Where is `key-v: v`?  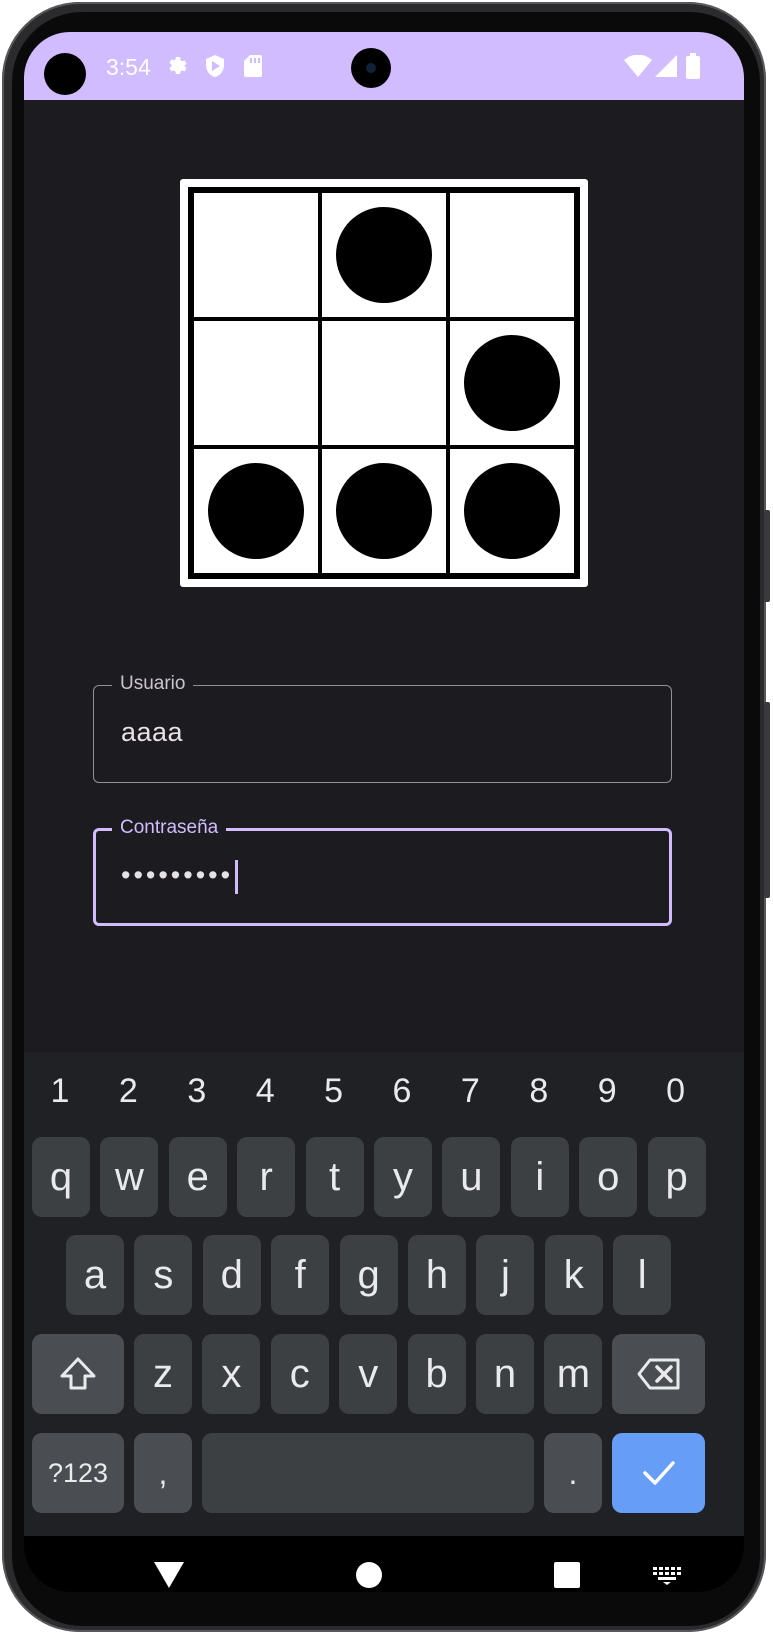 key-v: v is located at coordinates (368, 1374).